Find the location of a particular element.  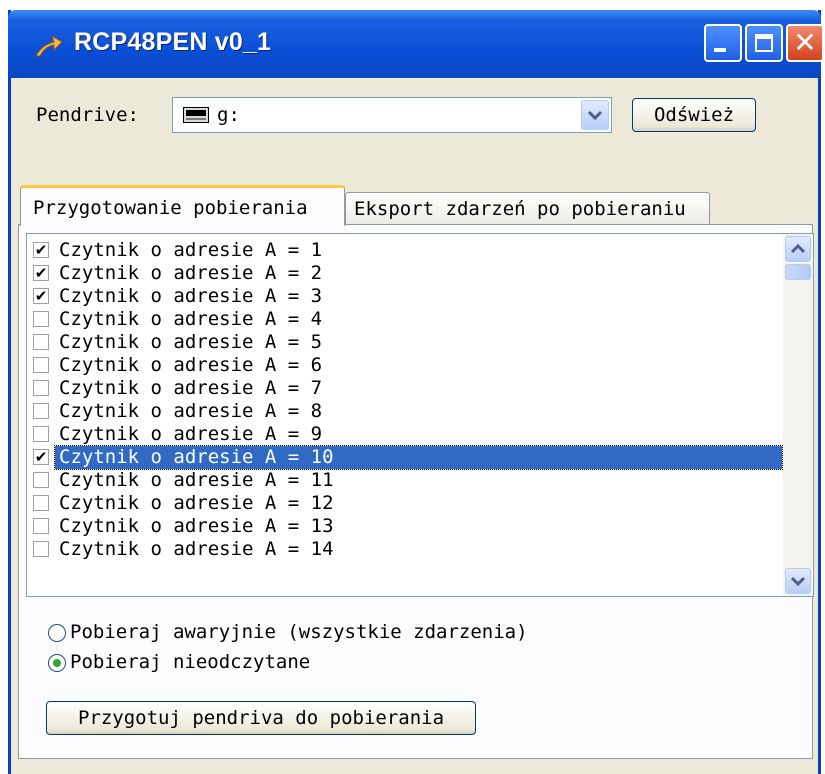

chevron-up-icon is located at coordinates (798, 248).